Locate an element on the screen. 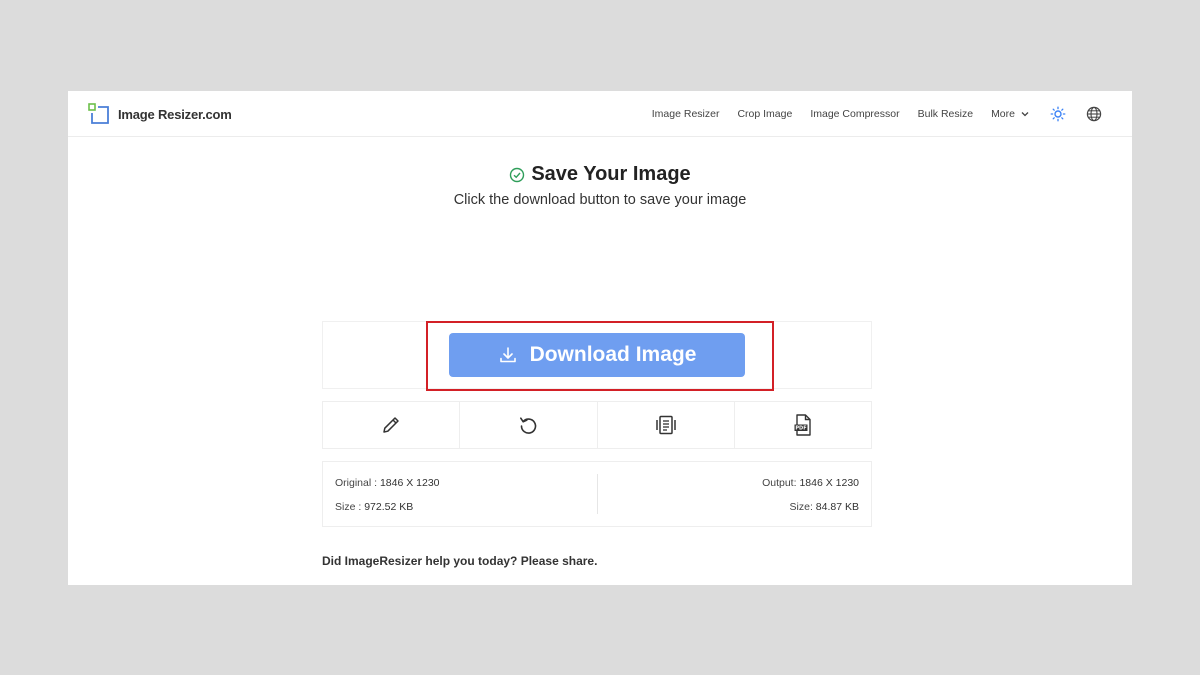 Image resolution: width=1200 pixels, height=675 pixels. page-heading: Save Your Image is located at coordinates (600, 174).